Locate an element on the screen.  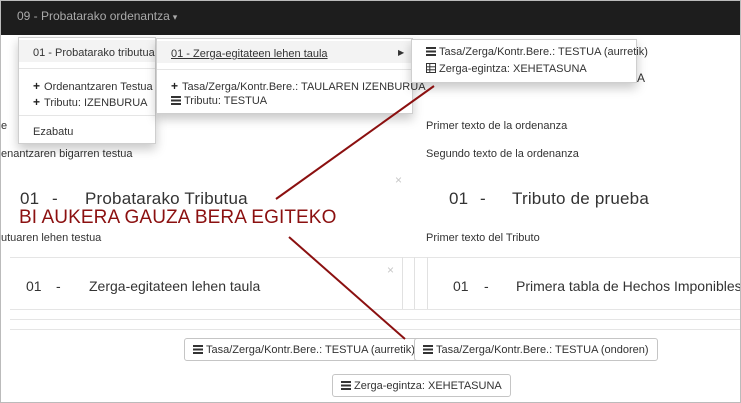
annotation-arrows is located at coordinates (355, 212).